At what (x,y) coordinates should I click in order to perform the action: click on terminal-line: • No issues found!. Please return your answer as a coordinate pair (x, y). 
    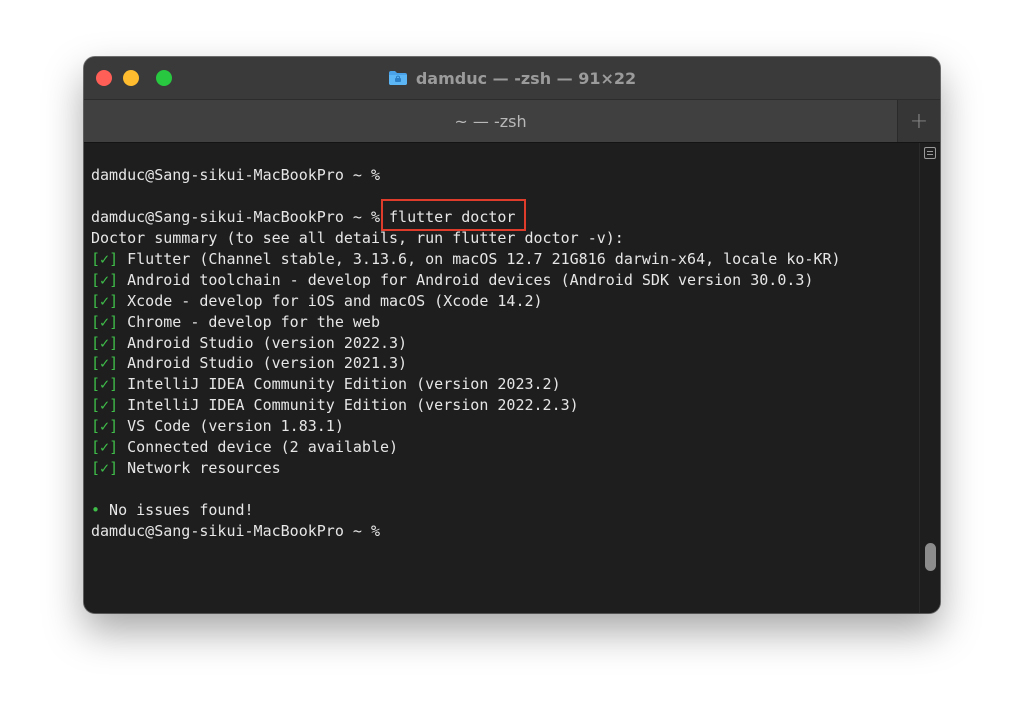
    Looking at the image, I should click on (503, 510).